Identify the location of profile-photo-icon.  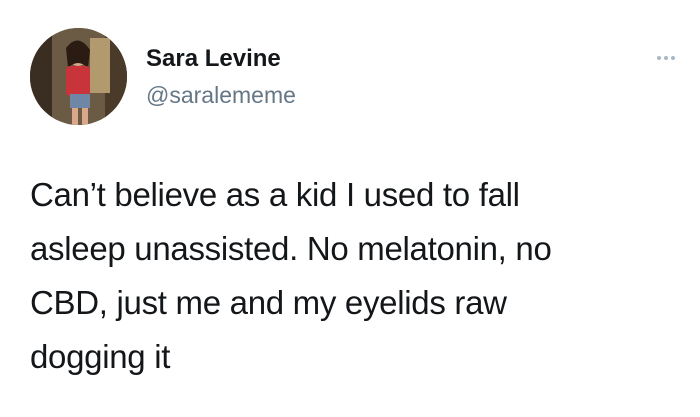
(78, 76).